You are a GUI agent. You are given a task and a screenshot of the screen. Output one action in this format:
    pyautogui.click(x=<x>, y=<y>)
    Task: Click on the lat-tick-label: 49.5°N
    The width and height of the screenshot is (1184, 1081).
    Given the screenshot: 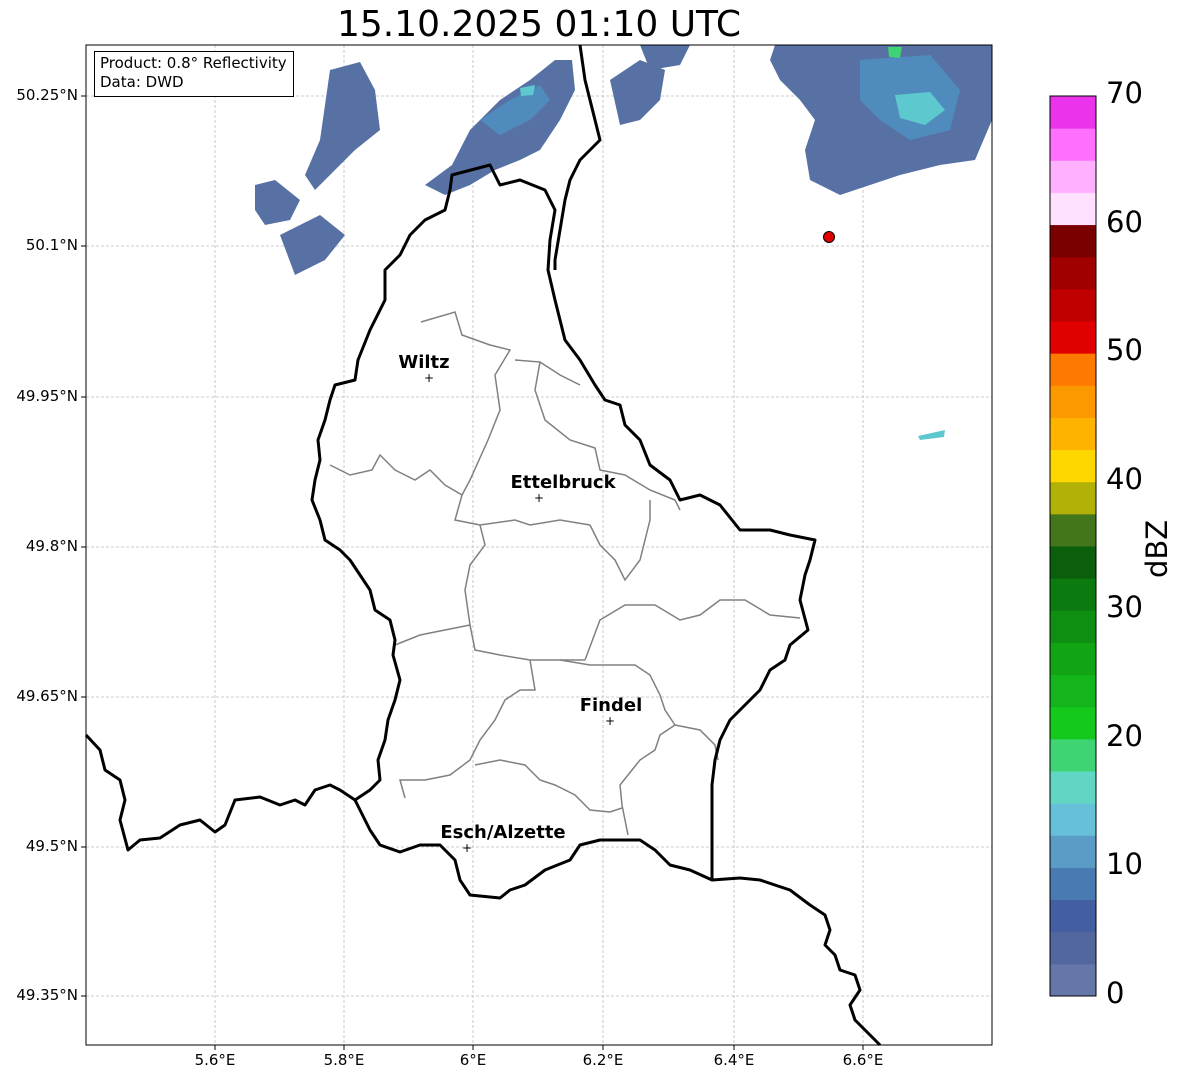 What is the action you would take?
    pyautogui.click(x=51, y=846)
    